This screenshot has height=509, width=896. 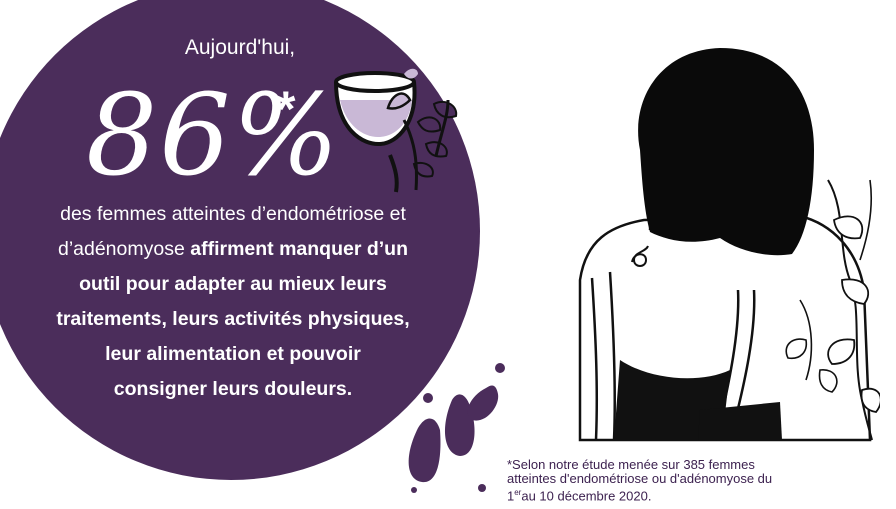 I want to click on description-line-4-text: traitements, leurs activités physiques,, so click(x=233, y=319).